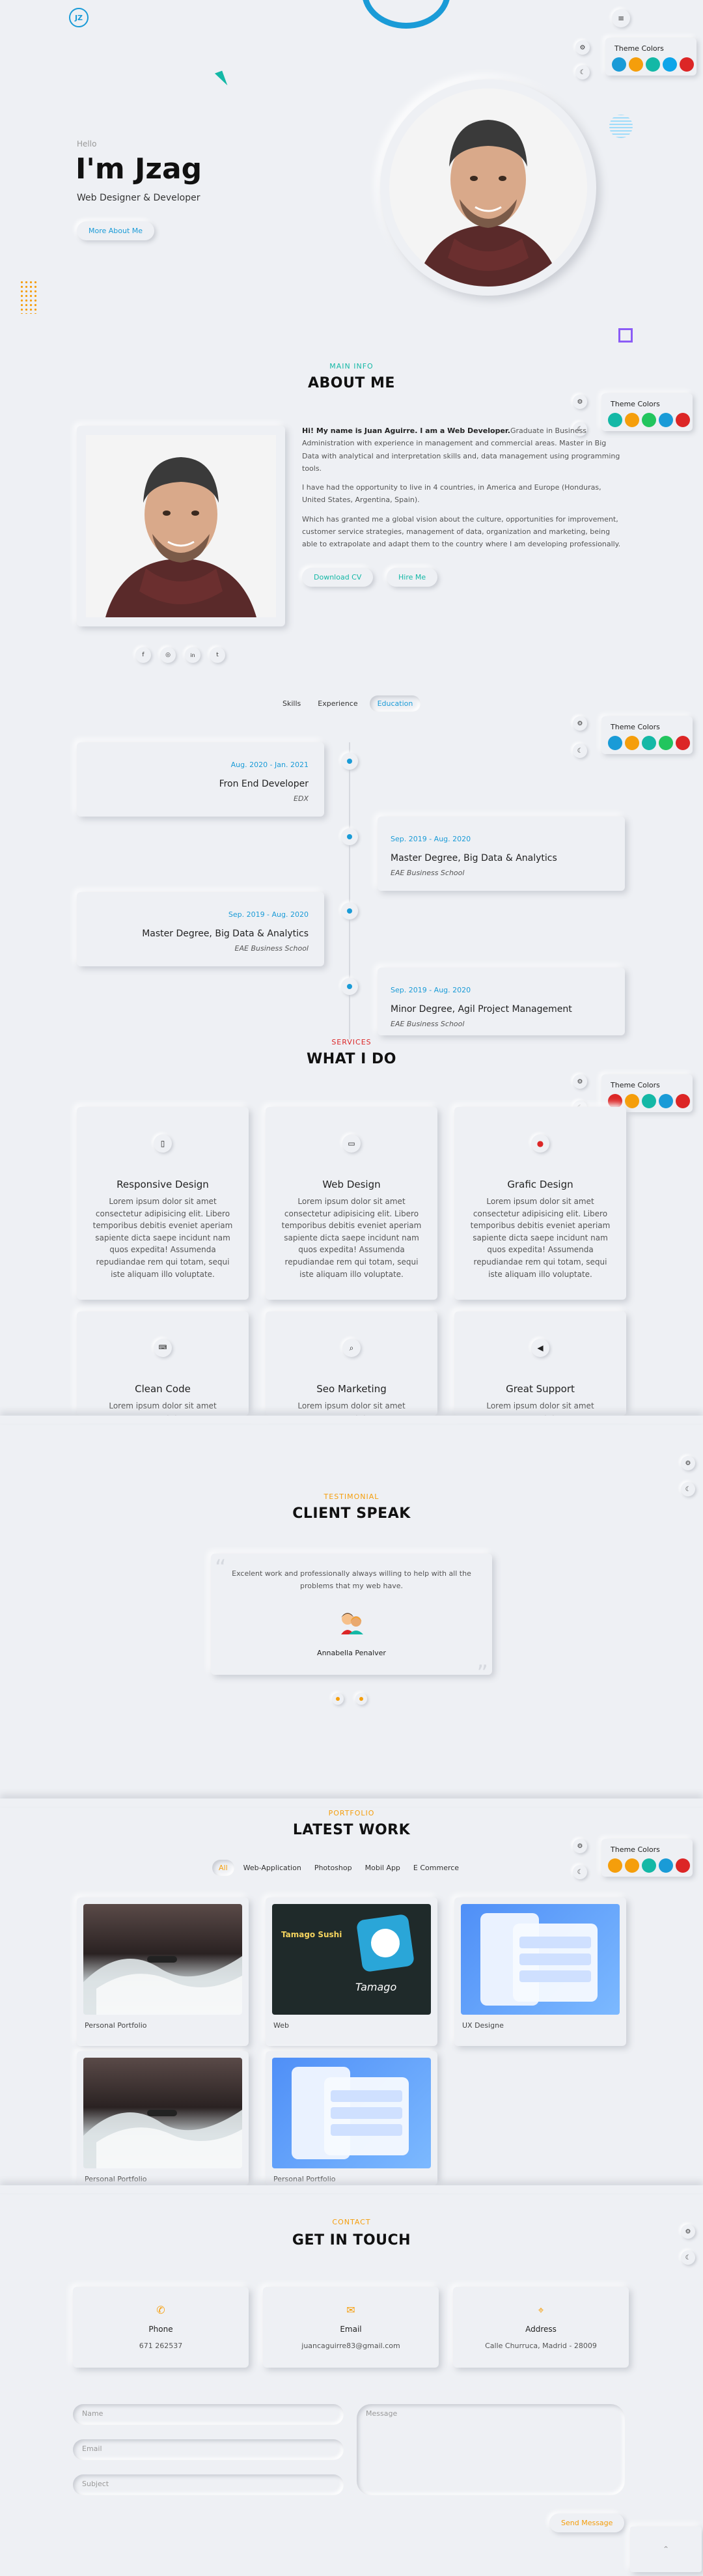 The width and height of the screenshot is (703, 2576). I want to click on testimonial-avatar, so click(351, 1621).